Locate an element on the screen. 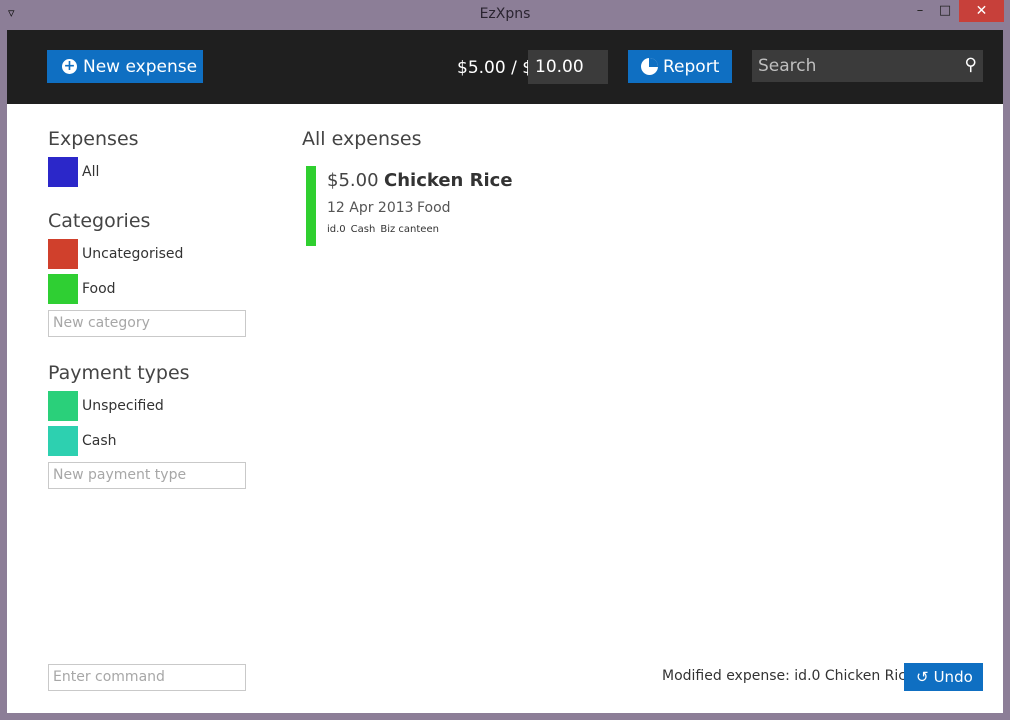 This screenshot has height=720, width=1010. expense-tag: id.0 is located at coordinates (336, 229).